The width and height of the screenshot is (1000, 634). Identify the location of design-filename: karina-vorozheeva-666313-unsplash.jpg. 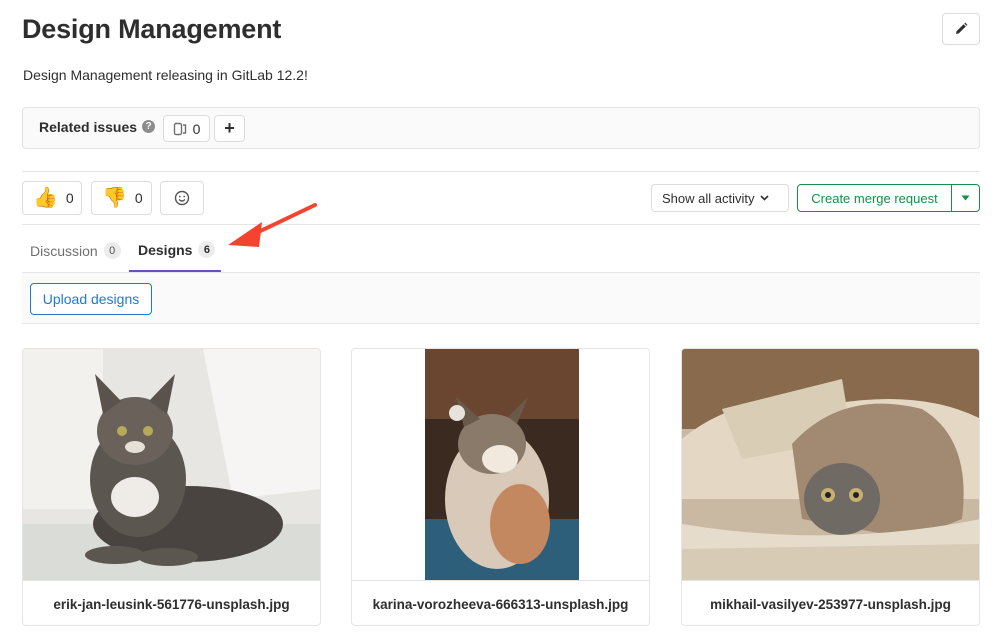
(500, 602).